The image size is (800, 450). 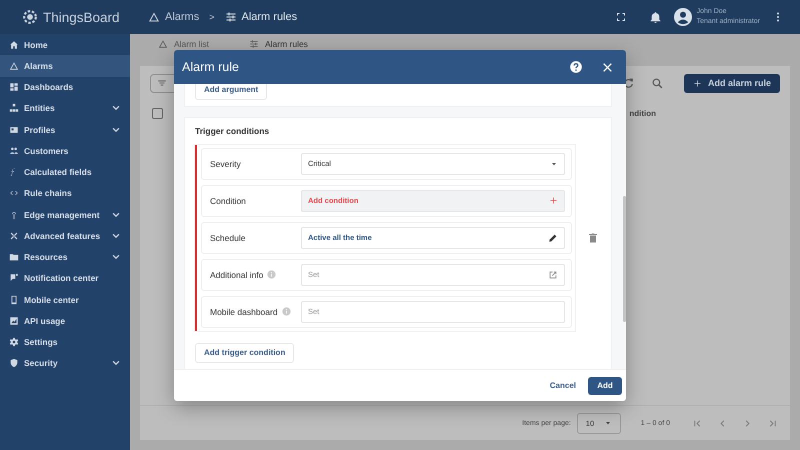 I want to click on avatar-icon, so click(x=683, y=17).